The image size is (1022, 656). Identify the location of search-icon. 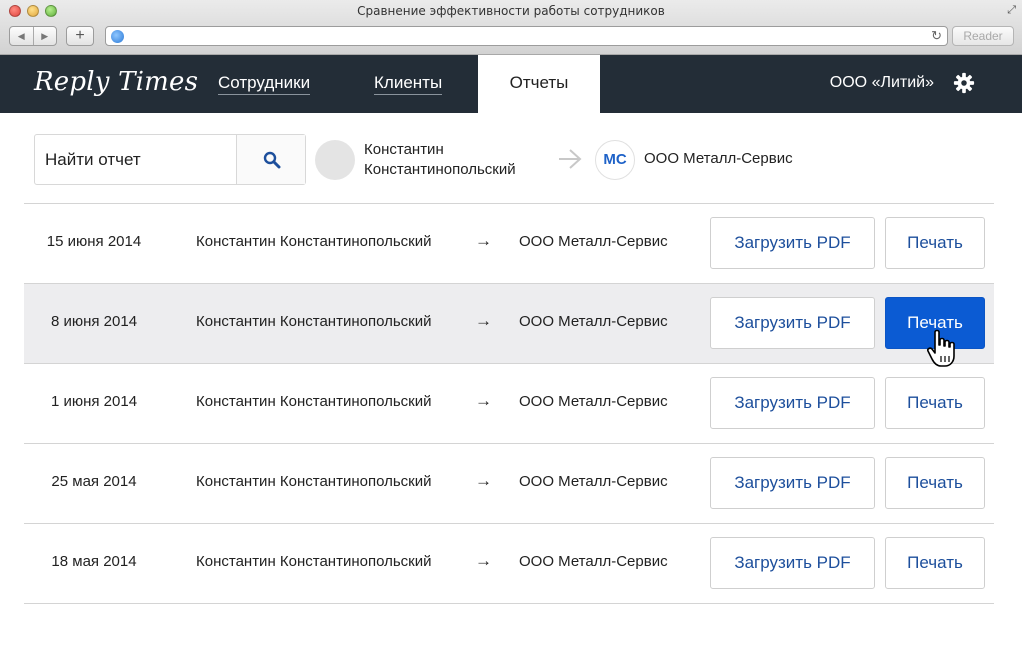
(272, 160).